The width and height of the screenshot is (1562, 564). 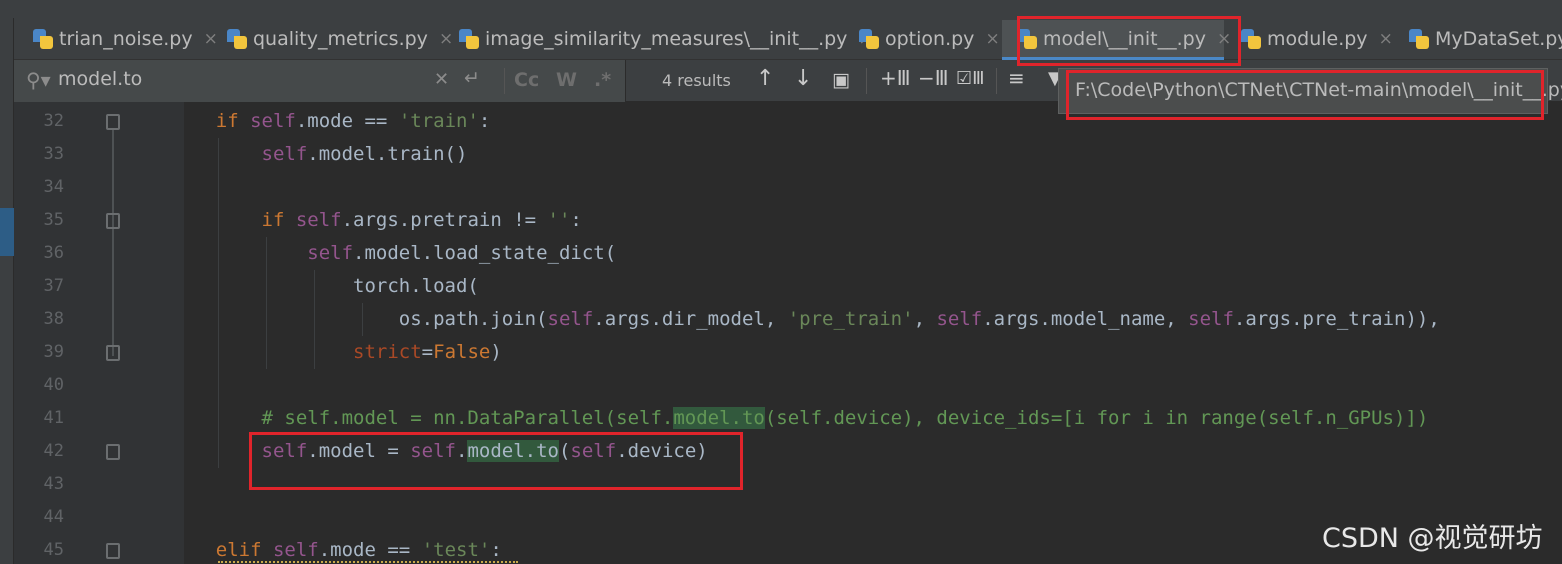 I want to click on line-number: 42, so click(x=53, y=451).